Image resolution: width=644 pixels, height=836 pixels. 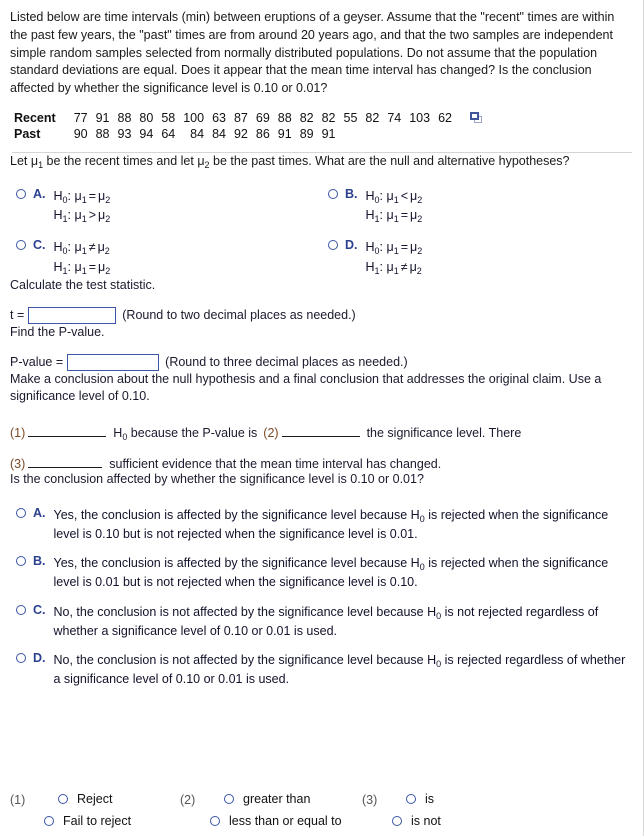 What do you see at coordinates (17, 315) in the screenshot?
I see `test-statistic-label: t =` at bounding box center [17, 315].